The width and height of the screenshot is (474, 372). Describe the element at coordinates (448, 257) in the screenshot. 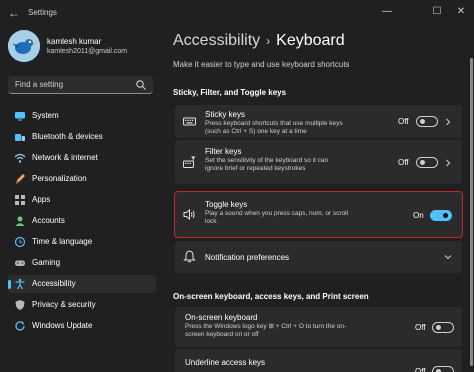

I see `chevron-down-icon` at that location.